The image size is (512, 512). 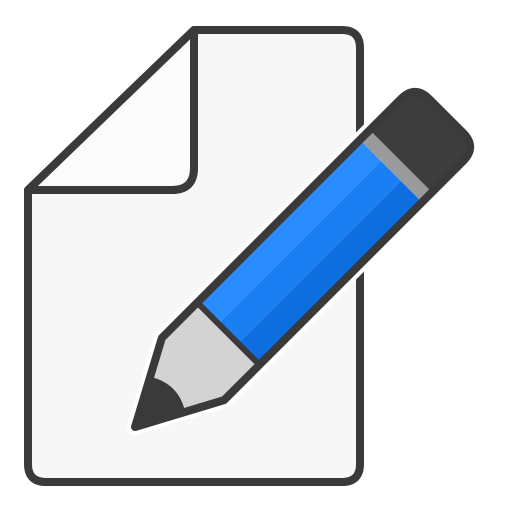 What do you see at coordinates (111, 110) in the screenshot?
I see `document-folded-corner` at bounding box center [111, 110].